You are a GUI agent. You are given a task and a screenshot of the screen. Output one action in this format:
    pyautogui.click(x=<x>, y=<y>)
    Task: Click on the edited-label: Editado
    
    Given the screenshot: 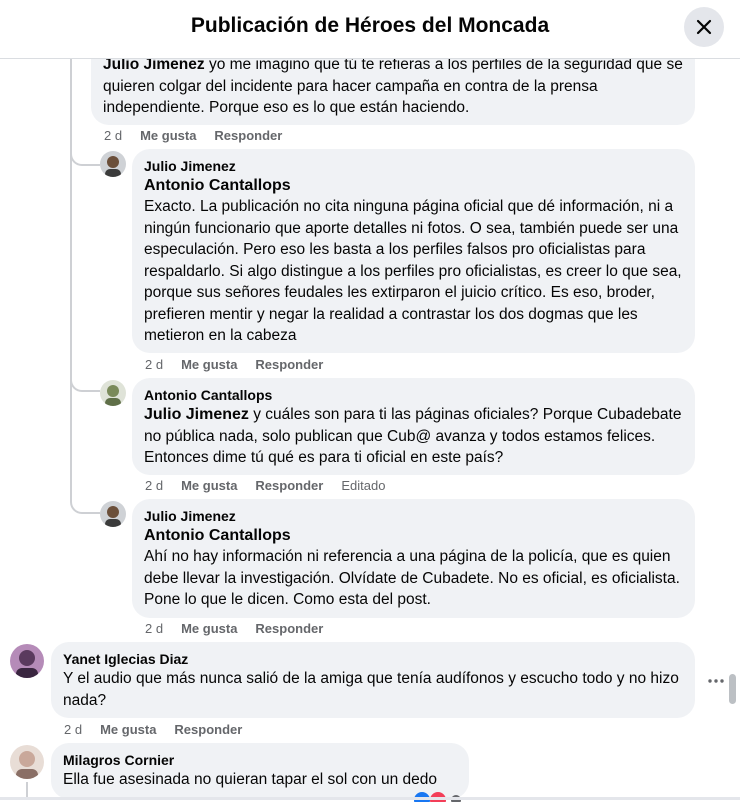 What is the action you would take?
    pyautogui.click(x=363, y=485)
    